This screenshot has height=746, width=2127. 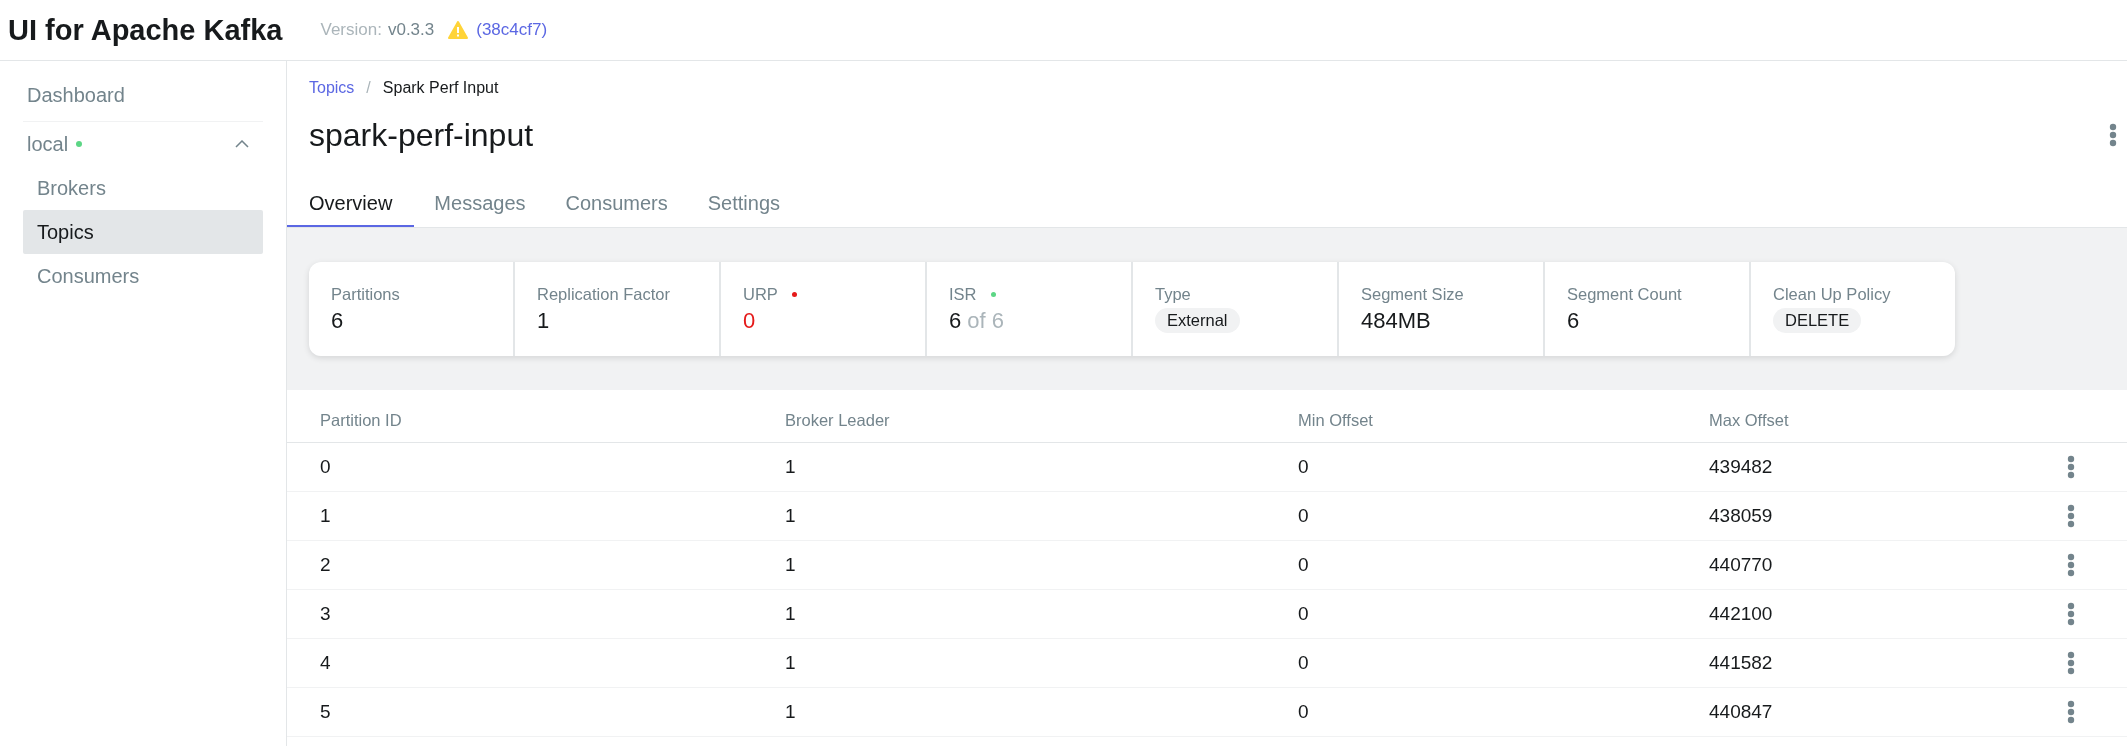 I want to click on column-header: Min Offset, so click(x=1336, y=420).